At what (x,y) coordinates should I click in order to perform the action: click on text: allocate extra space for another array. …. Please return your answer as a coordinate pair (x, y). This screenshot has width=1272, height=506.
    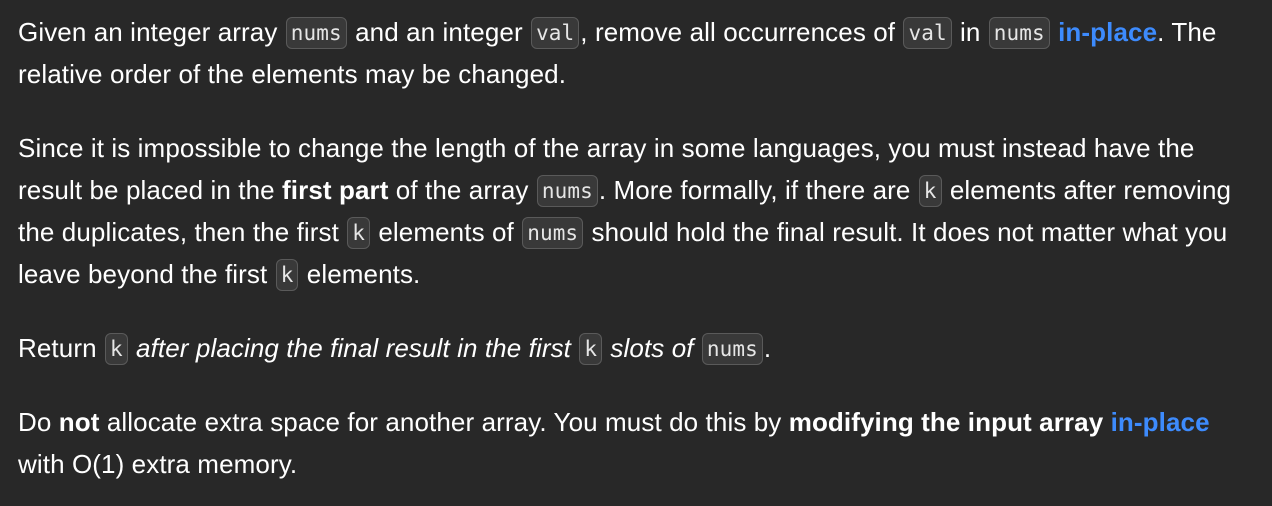
    Looking at the image, I should click on (444, 422).